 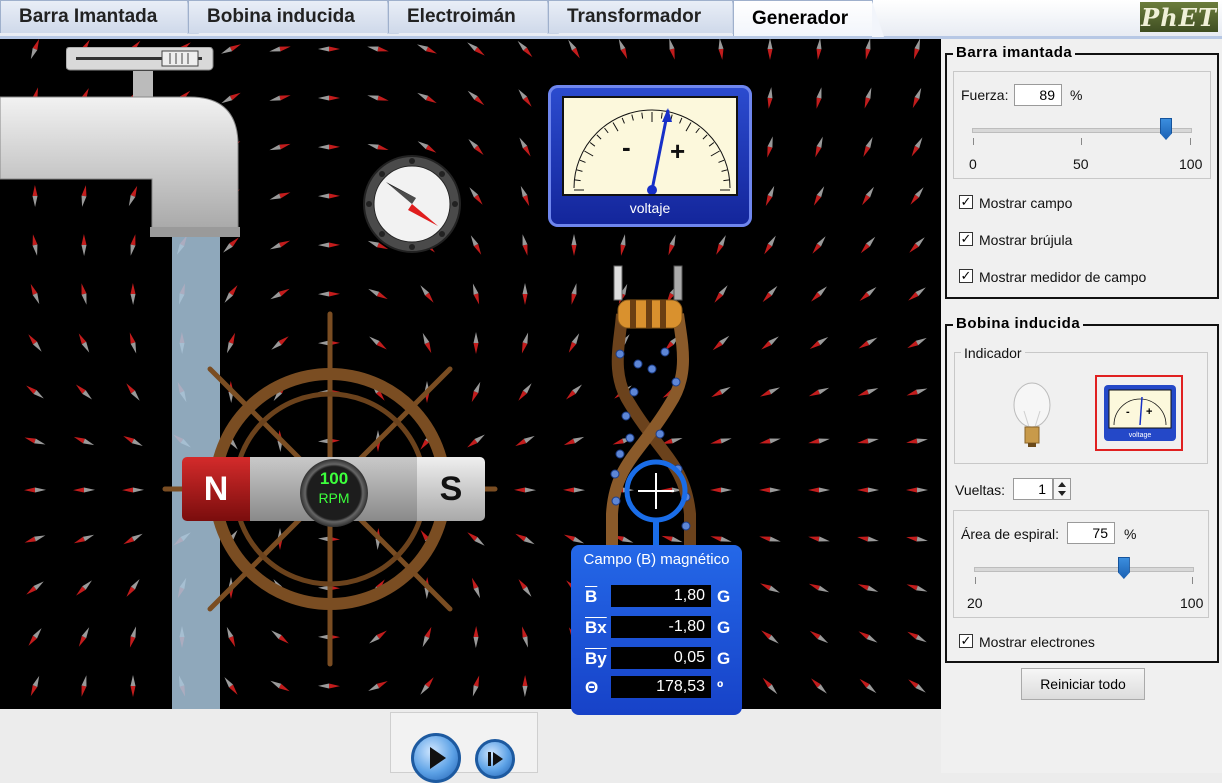 What do you see at coordinates (720, 687) in the screenshot?
I see `row-unit: º` at bounding box center [720, 687].